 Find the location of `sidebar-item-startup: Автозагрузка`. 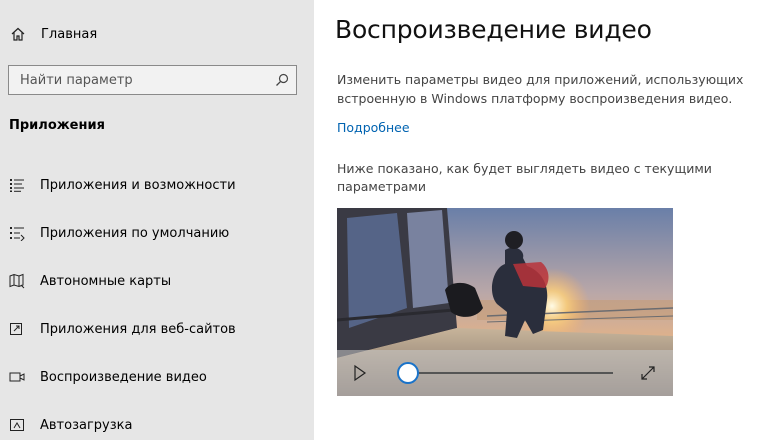

sidebar-item-startup: Автозагрузка is located at coordinates (157, 420).